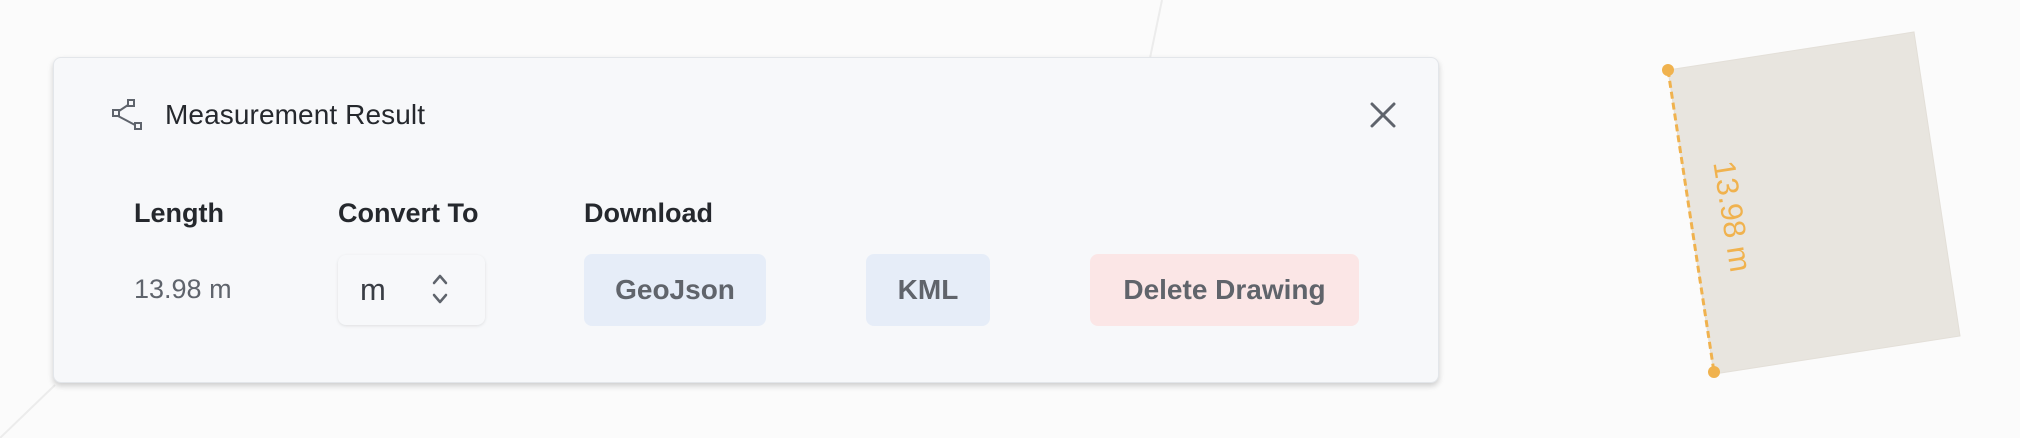 This screenshot has height=438, width=2020. Describe the element at coordinates (127, 114) in the screenshot. I see `measure-line-icon` at that location.